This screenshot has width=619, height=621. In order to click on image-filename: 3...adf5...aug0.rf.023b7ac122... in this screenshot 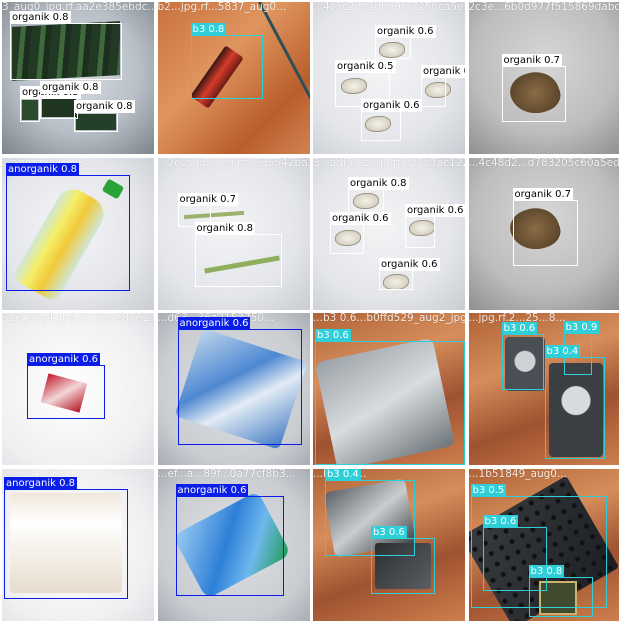, I will do `click(389, 163)`.